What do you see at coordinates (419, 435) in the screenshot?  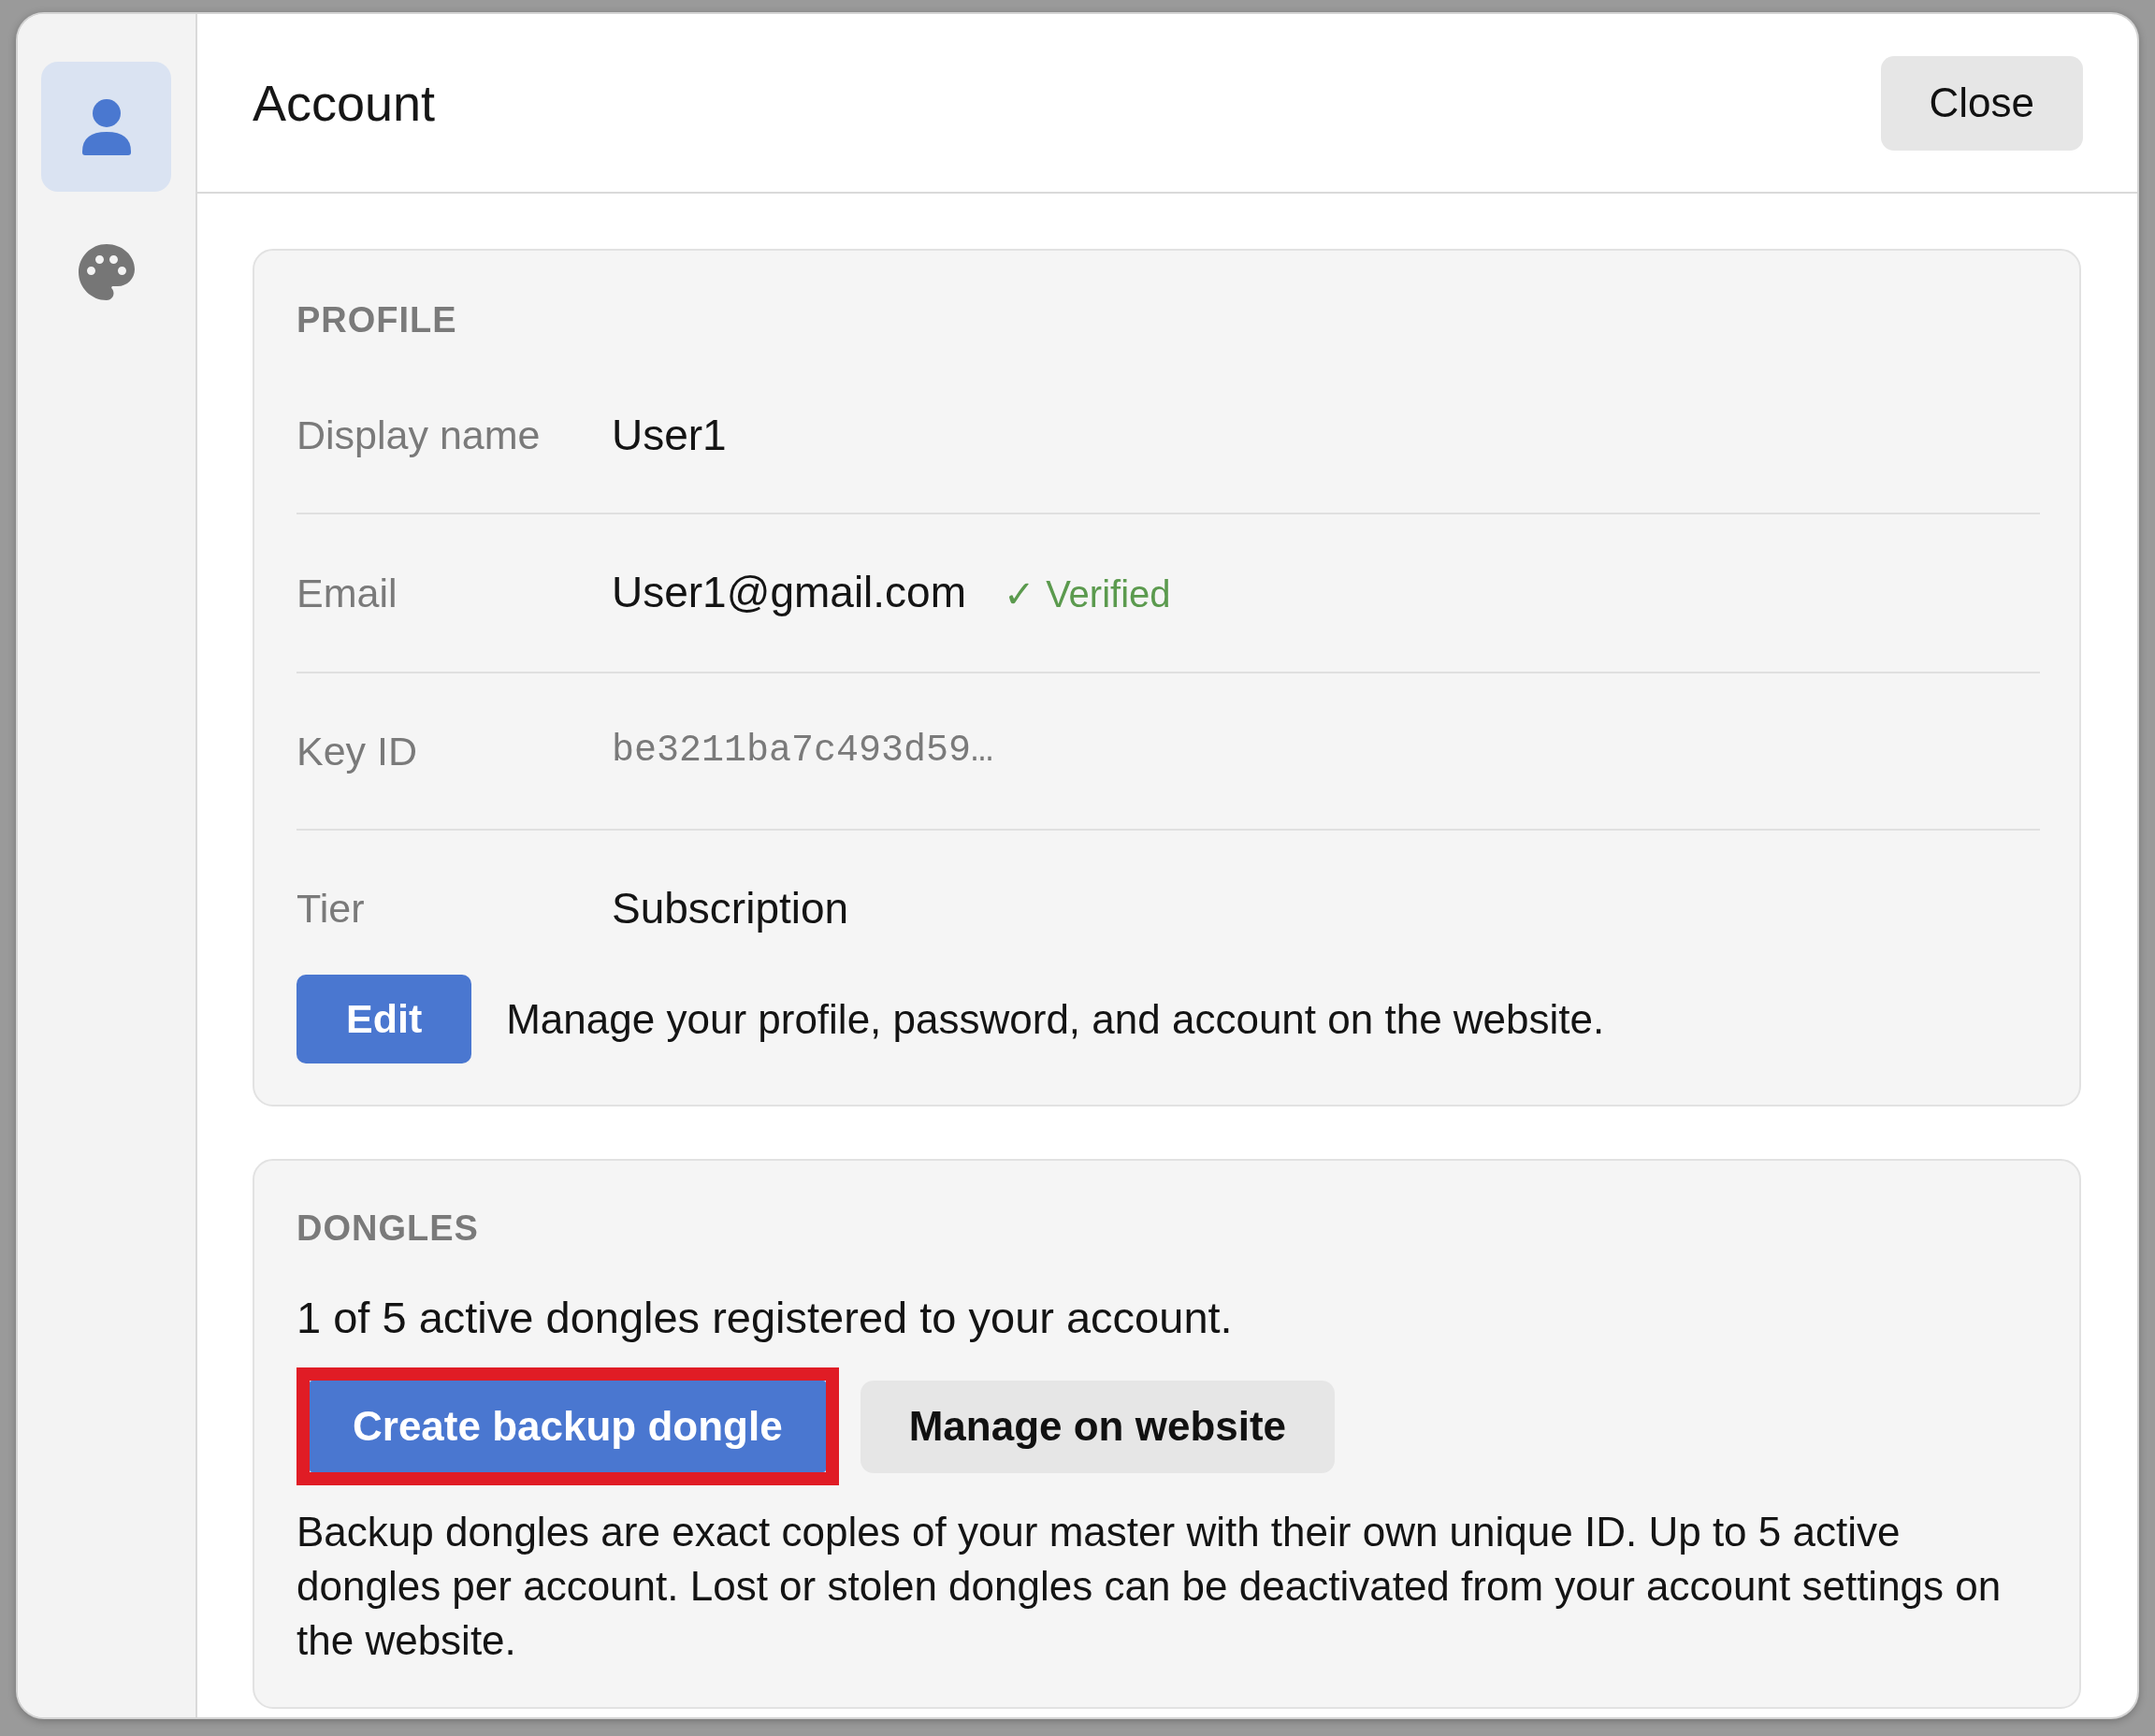 I see `field-label: Display name` at bounding box center [419, 435].